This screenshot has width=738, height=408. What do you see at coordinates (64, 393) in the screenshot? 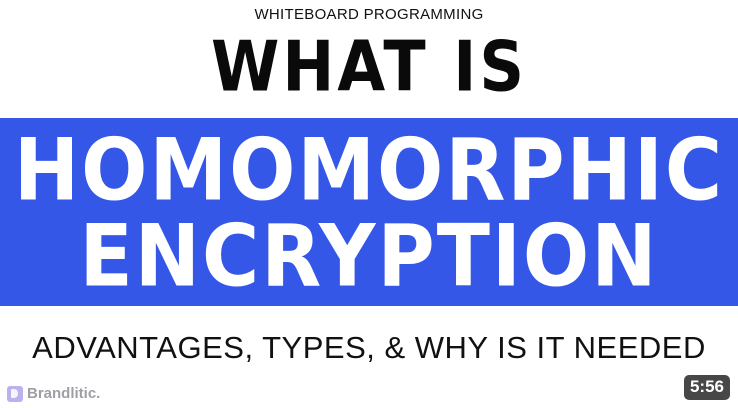
I see `brand-name: Brandlitic.` at bounding box center [64, 393].